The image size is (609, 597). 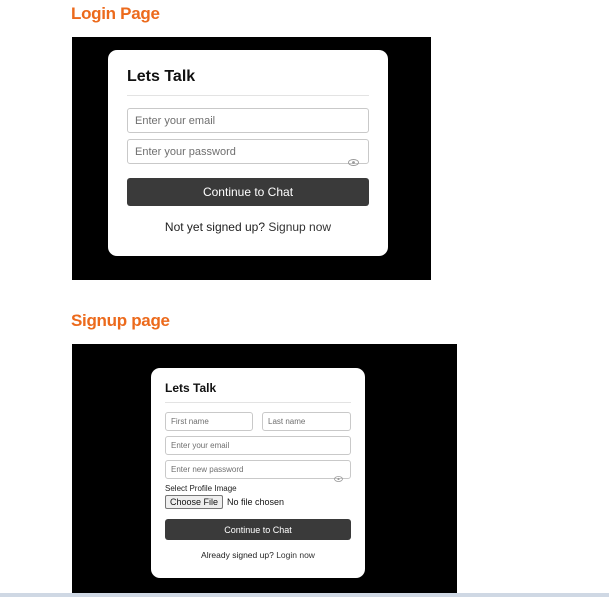 I want to click on page-bottom-border, so click(x=304, y=595).